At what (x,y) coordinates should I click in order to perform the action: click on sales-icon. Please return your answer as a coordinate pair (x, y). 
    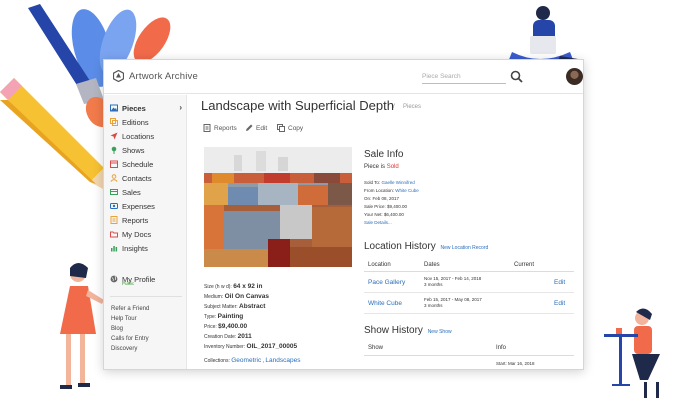
    Looking at the image, I should click on (114, 192).